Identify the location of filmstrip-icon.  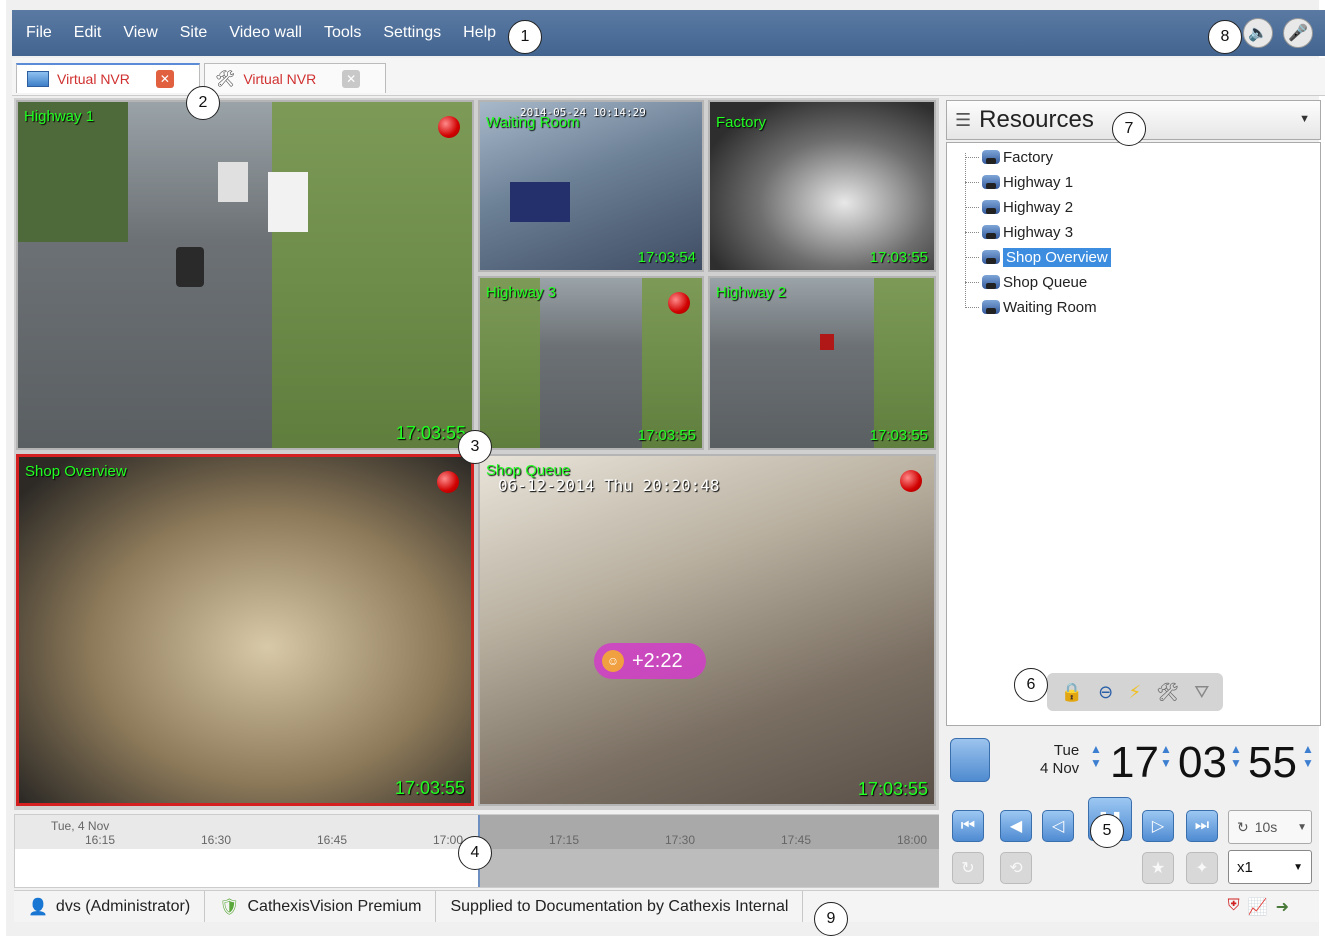
(970, 760).